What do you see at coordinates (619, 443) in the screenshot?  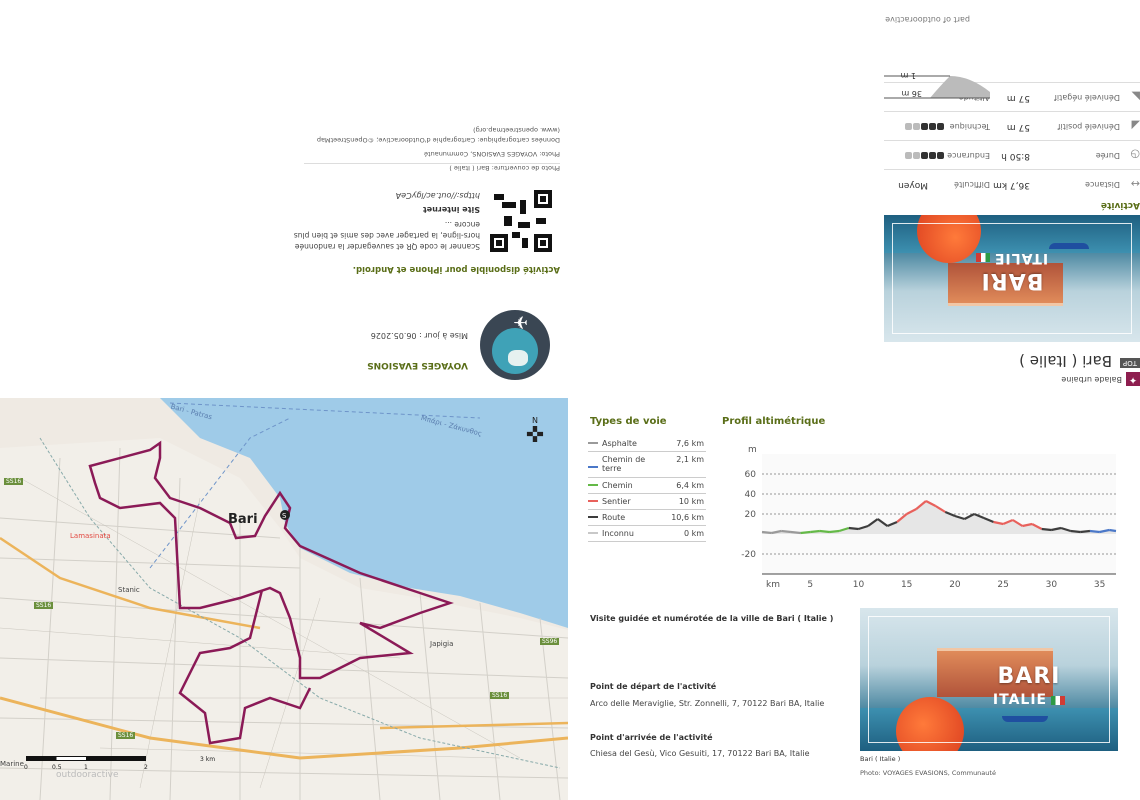 I see `way-type-name: Asphalte` at bounding box center [619, 443].